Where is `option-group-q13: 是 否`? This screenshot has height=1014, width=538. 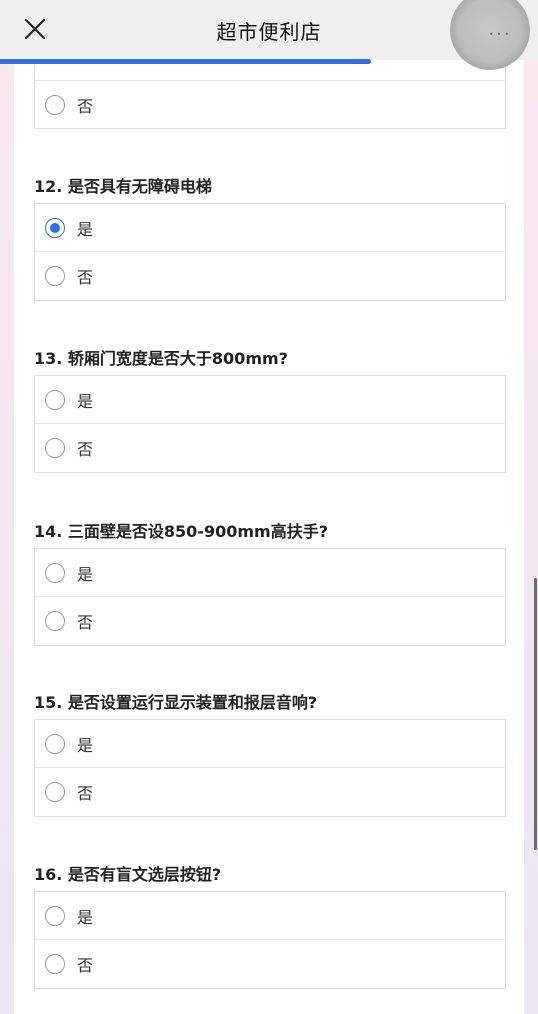 option-group-q13: 是 否 is located at coordinates (270, 424).